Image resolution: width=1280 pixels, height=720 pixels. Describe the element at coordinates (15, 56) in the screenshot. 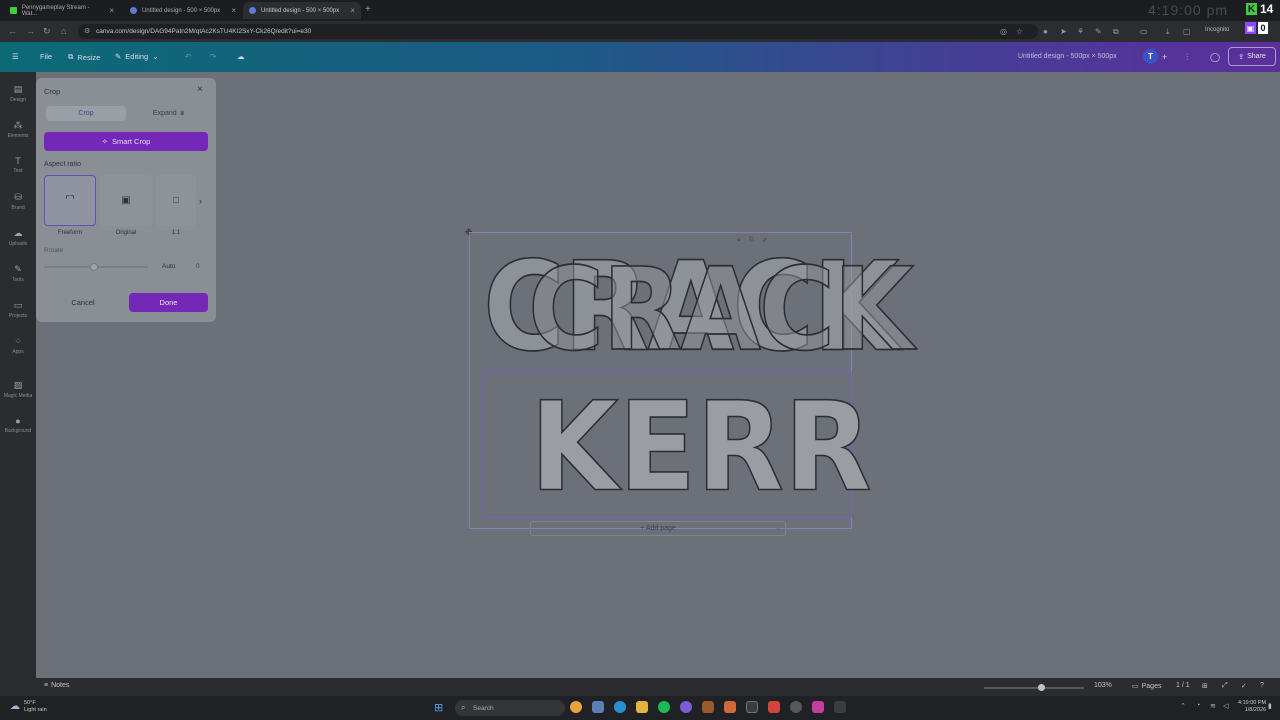

I see `menu-icon: ☰` at that location.